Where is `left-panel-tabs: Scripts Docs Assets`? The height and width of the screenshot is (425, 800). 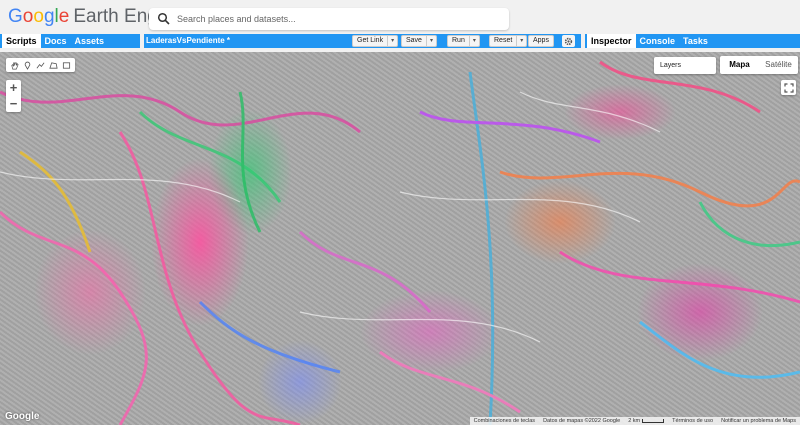
left-panel-tabs: Scripts Docs Assets is located at coordinates (55, 41).